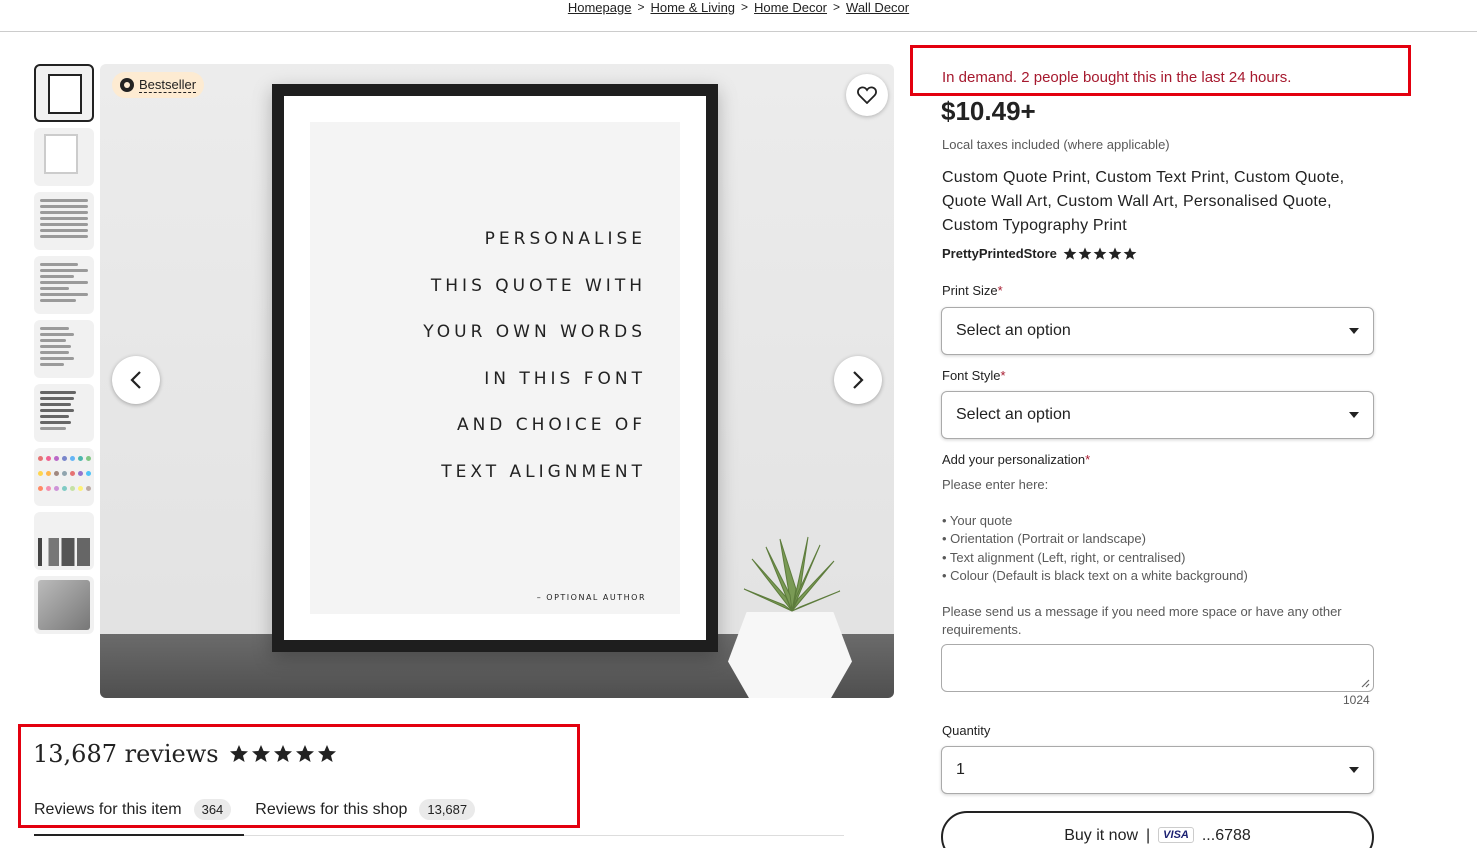  I want to click on char-count: 1024, so click(1356, 700).